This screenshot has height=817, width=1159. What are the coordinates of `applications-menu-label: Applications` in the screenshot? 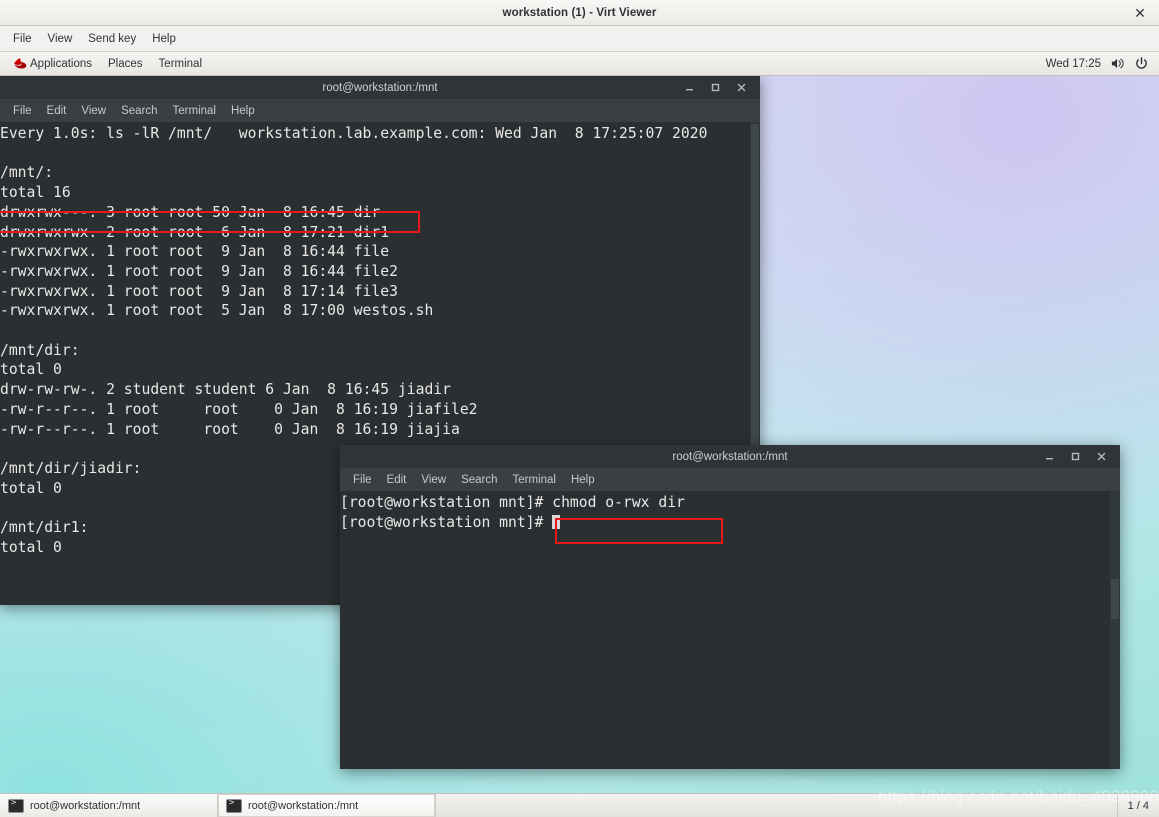 It's located at (61, 63).